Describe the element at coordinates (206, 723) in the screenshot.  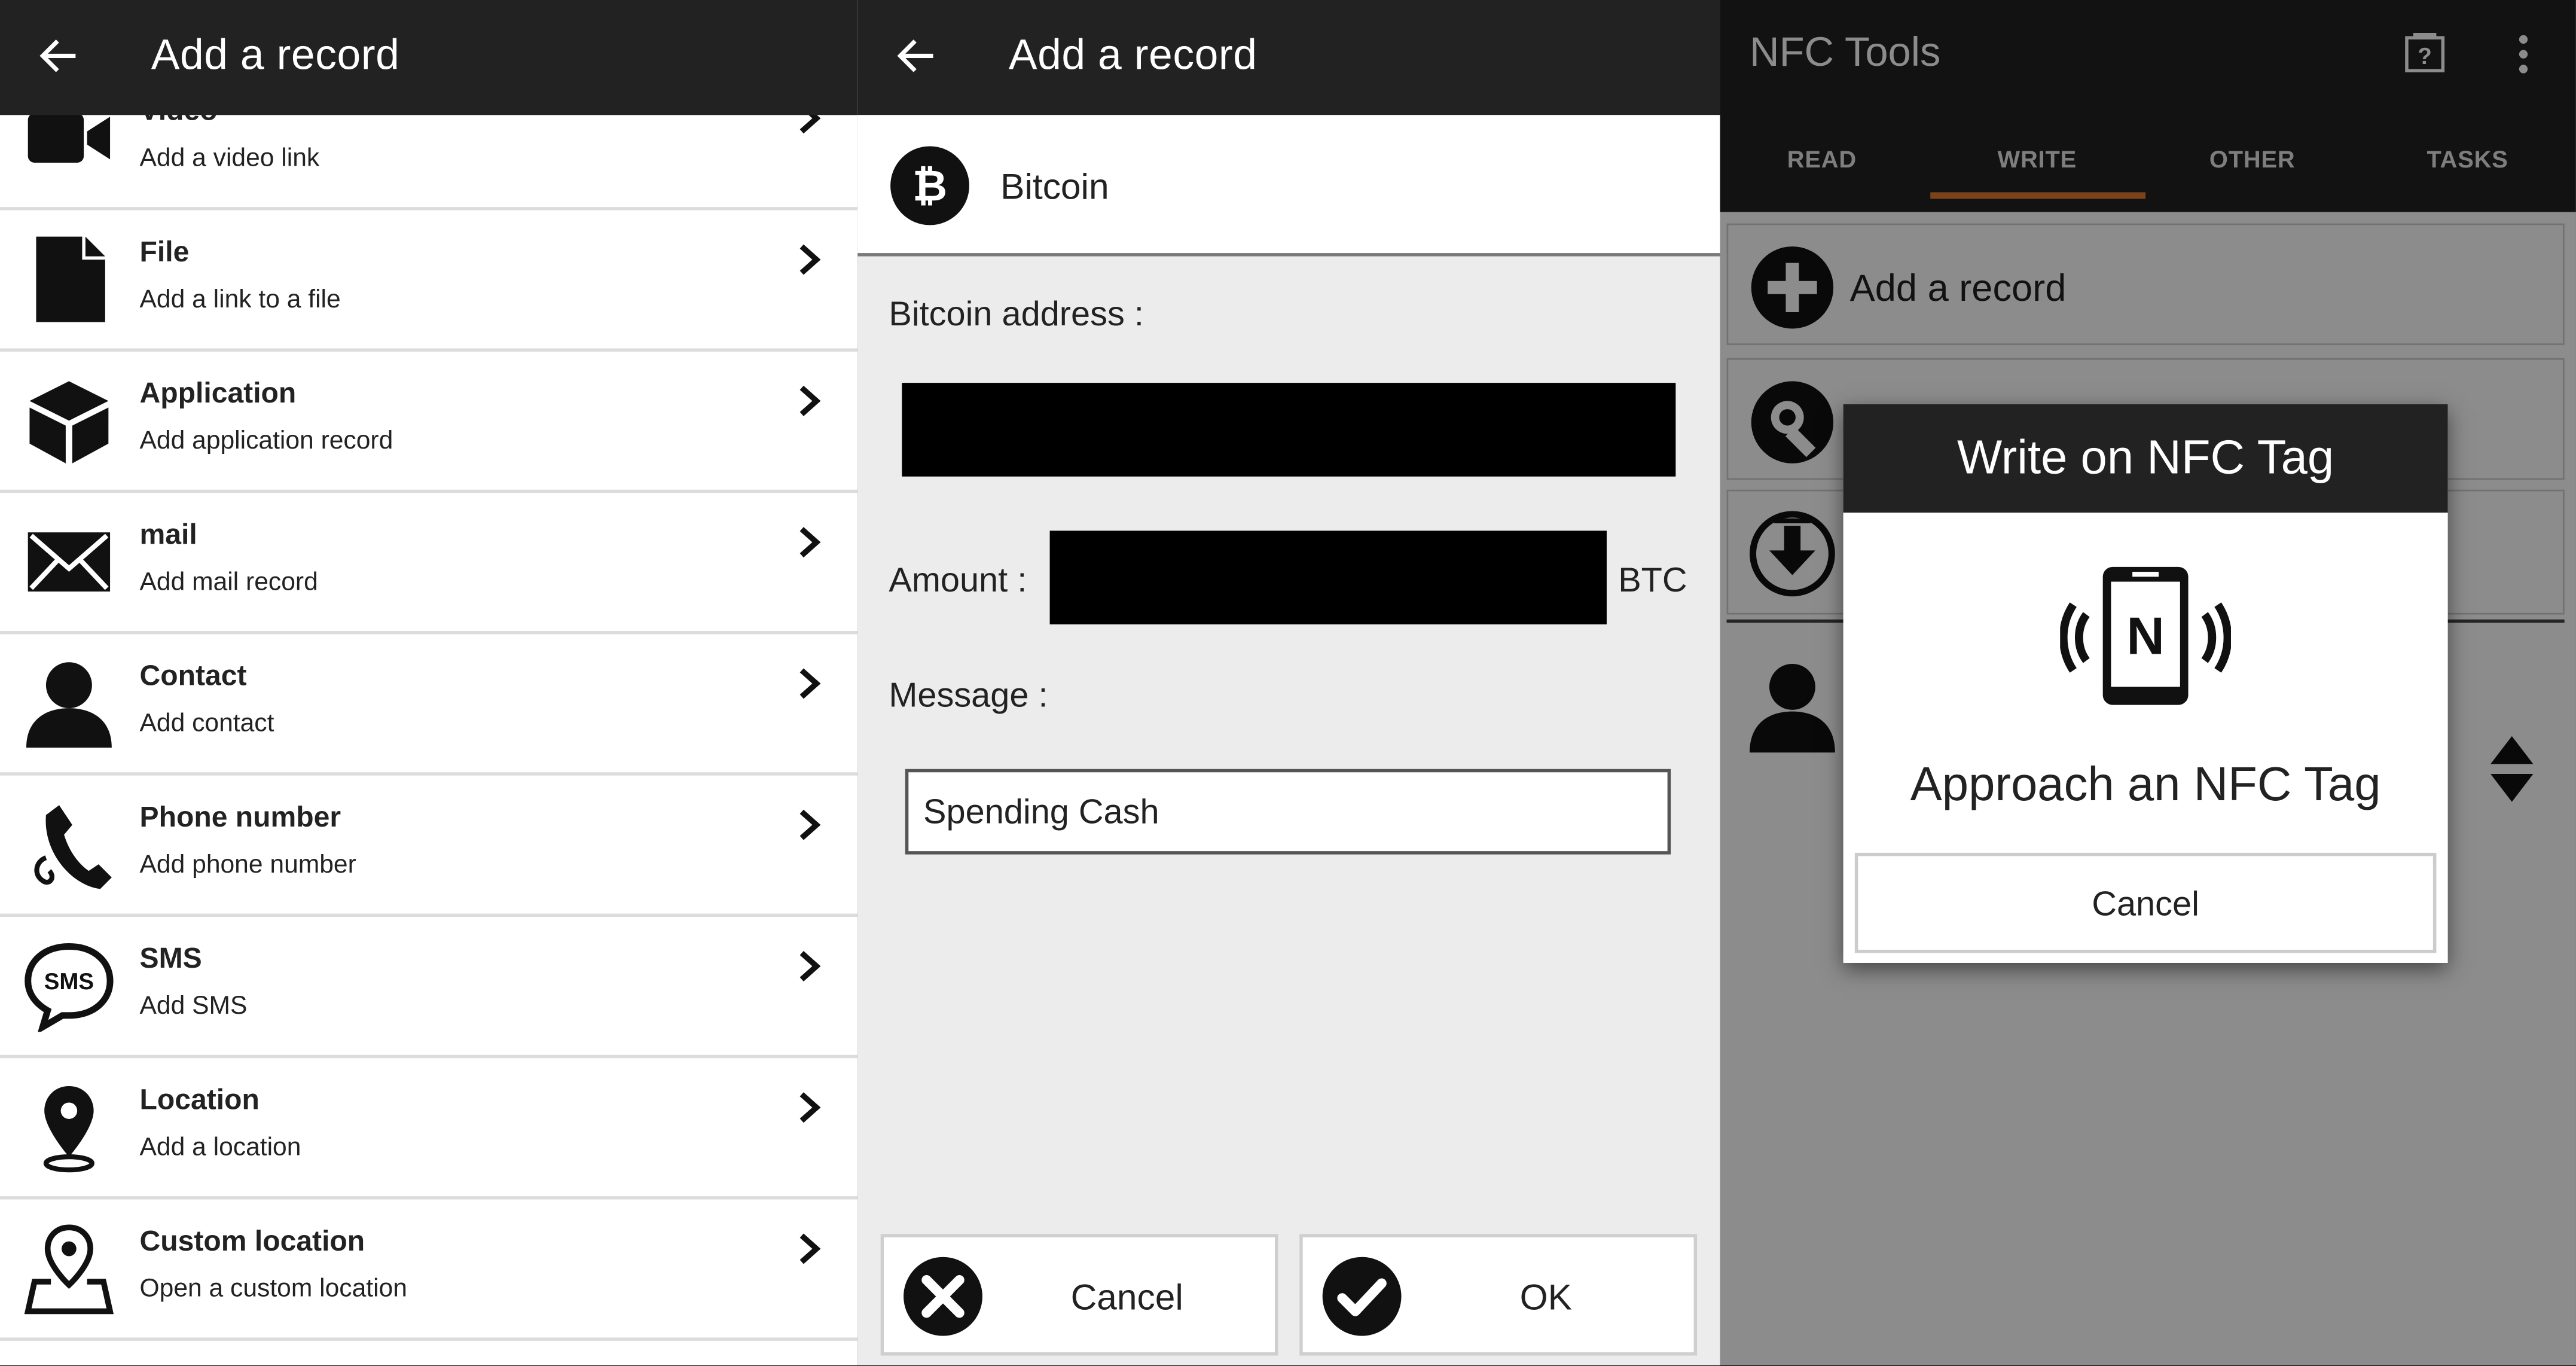
I see `list-item-subtitle: Add contact` at that location.